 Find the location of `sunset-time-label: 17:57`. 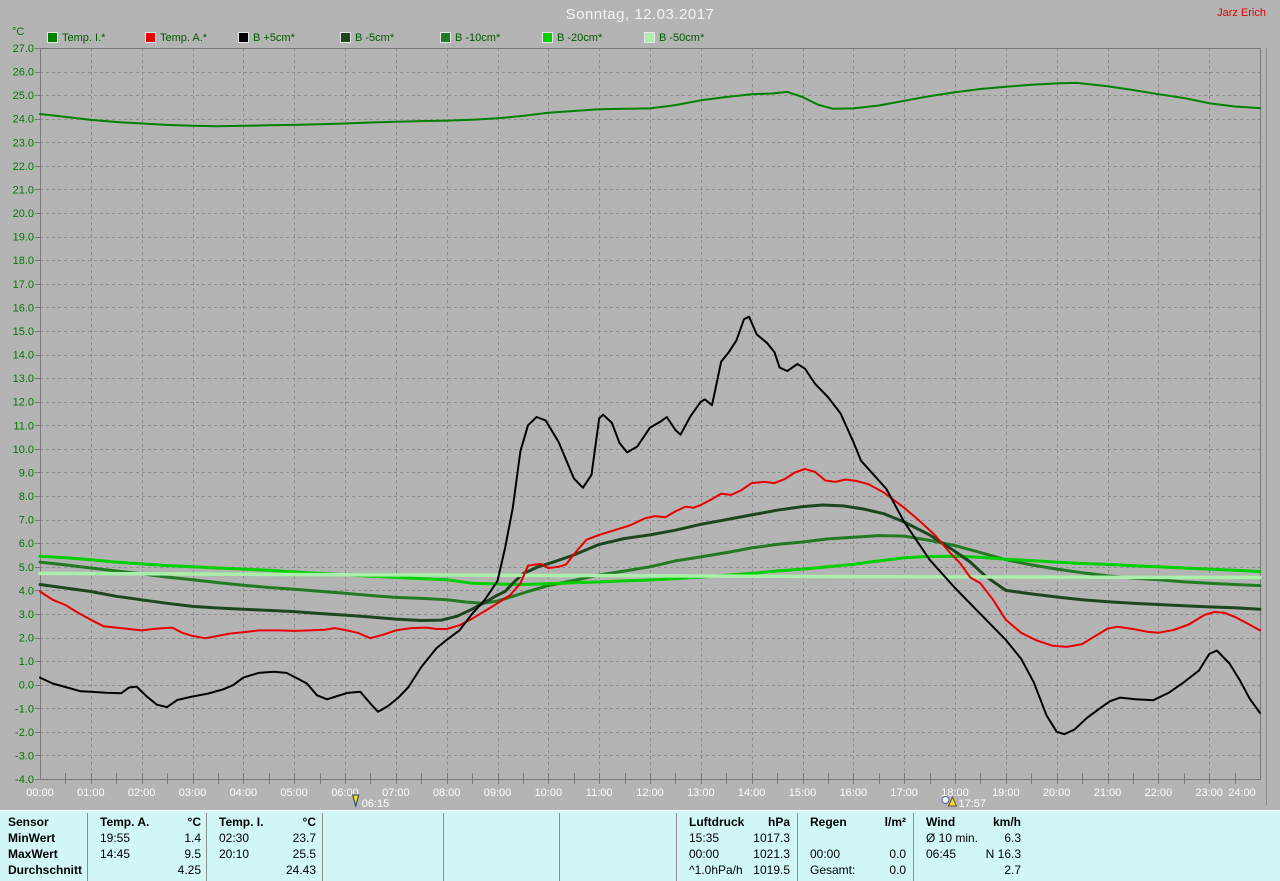

sunset-time-label: 17:57 is located at coordinates (972, 804).